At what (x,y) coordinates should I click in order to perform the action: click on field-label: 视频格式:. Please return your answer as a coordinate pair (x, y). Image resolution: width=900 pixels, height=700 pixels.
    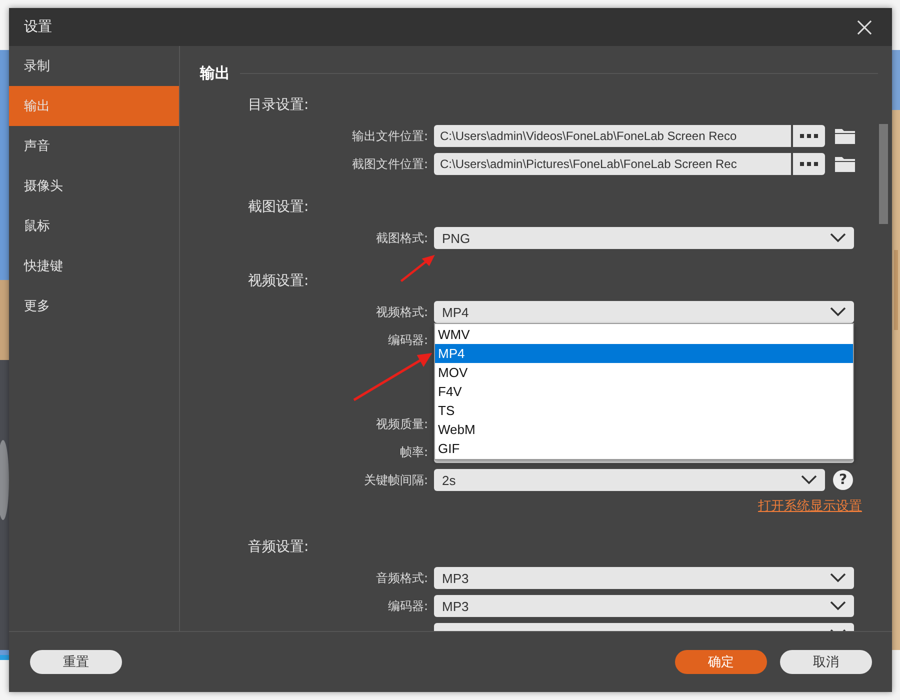
    Looking at the image, I should click on (402, 311).